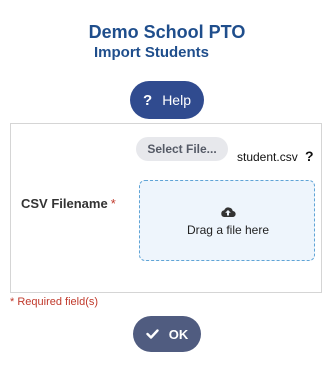  Describe the element at coordinates (167, 334) in the screenshot. I see `ok-button: OK` at that location.